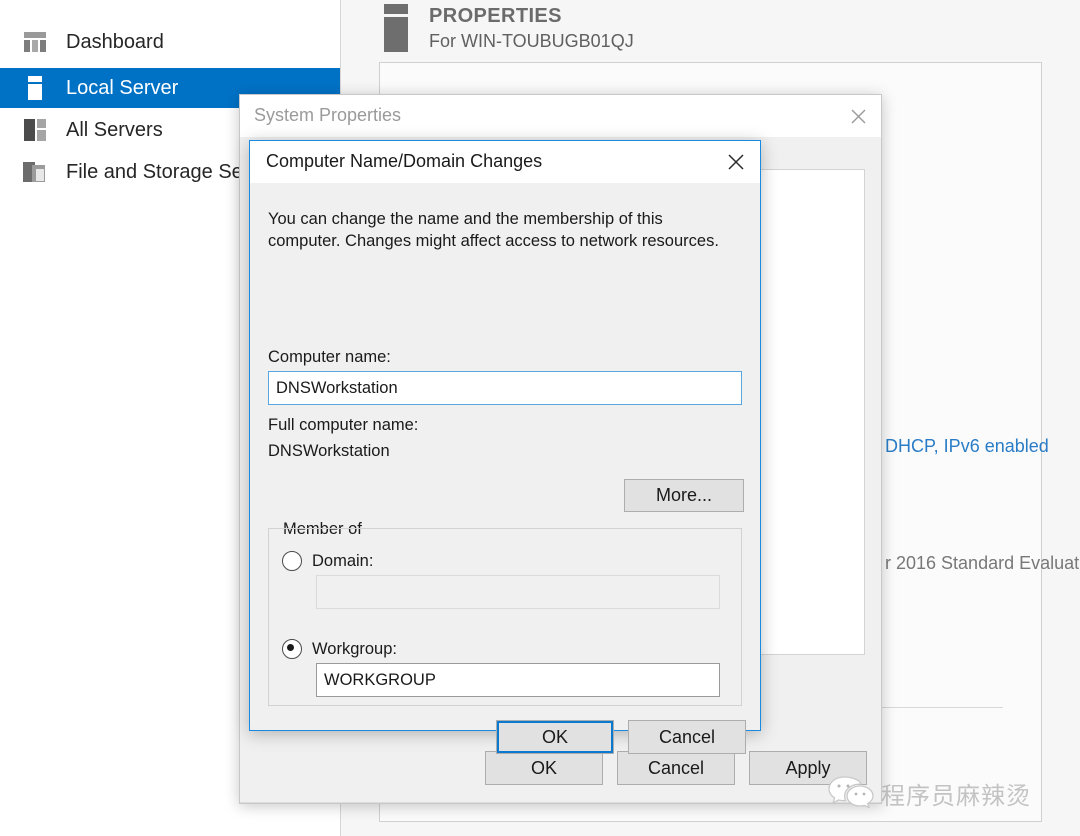  I want to click on properties-header: PROPERTIES For WIN-TOUBUGB01QJ, so click(507, 29).